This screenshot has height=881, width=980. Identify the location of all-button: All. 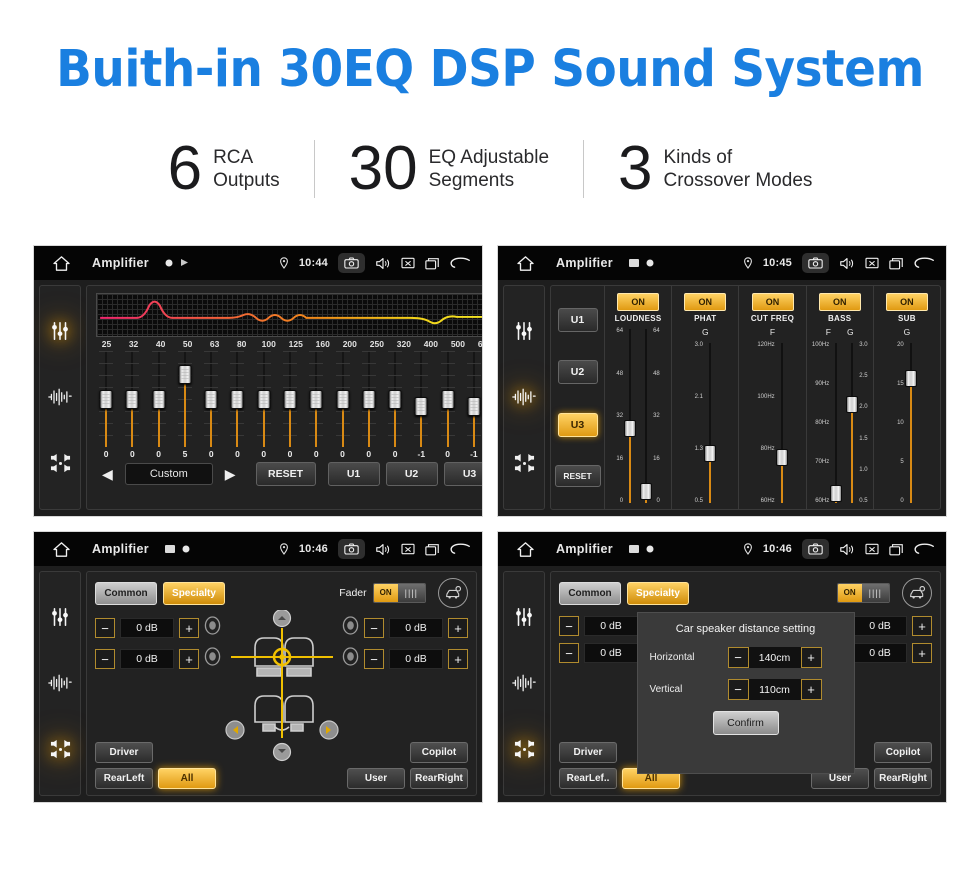
(187, 778).